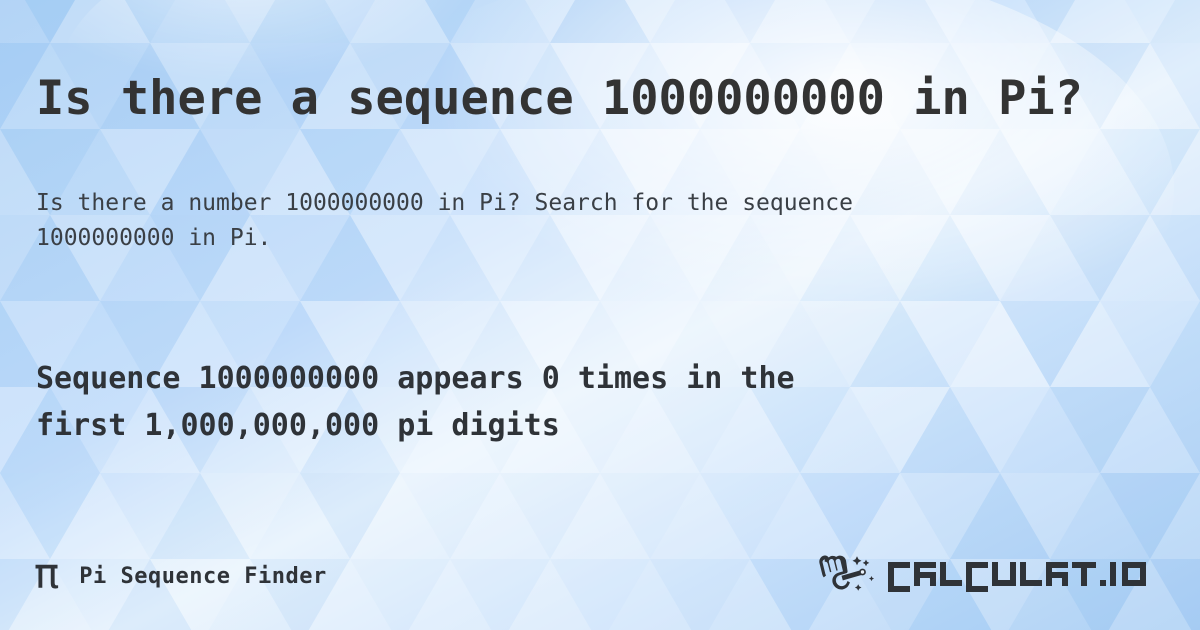  I want to click on calculatio-logo, so click(994, 577).